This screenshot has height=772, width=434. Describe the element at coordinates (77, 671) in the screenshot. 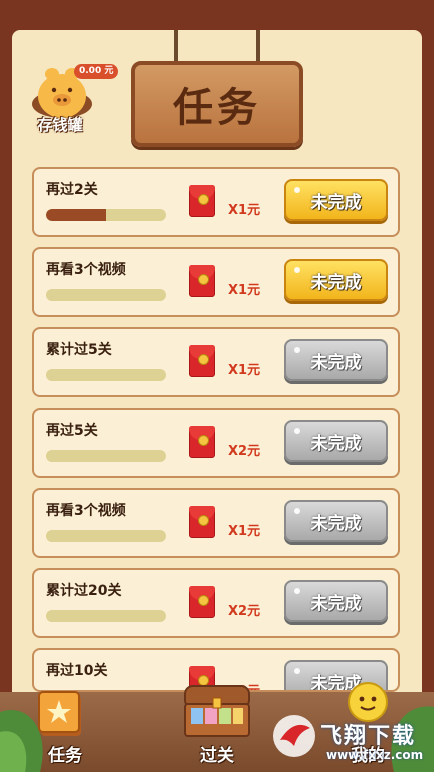

I see `task-title: 再过10关` at that location.